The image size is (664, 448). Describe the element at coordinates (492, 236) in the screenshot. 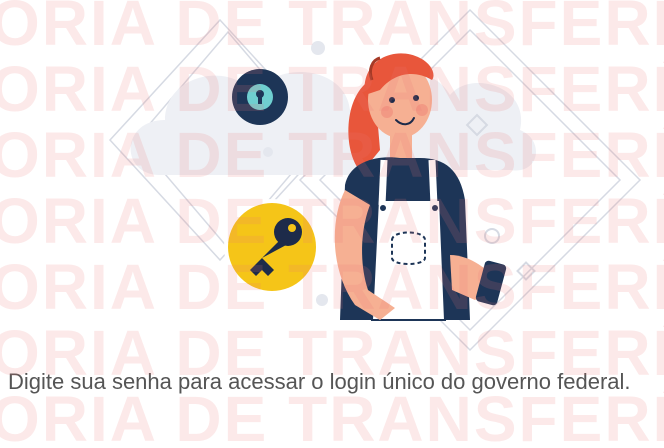

I see `decor-ring` at that location.